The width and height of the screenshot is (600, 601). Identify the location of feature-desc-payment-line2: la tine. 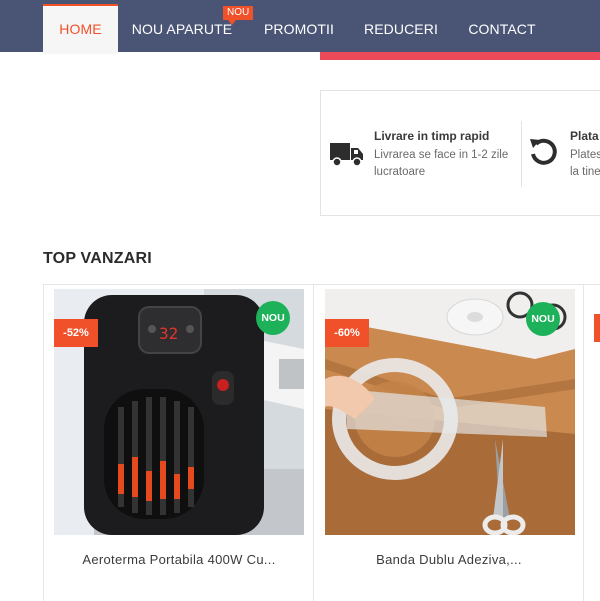
(585, 172).